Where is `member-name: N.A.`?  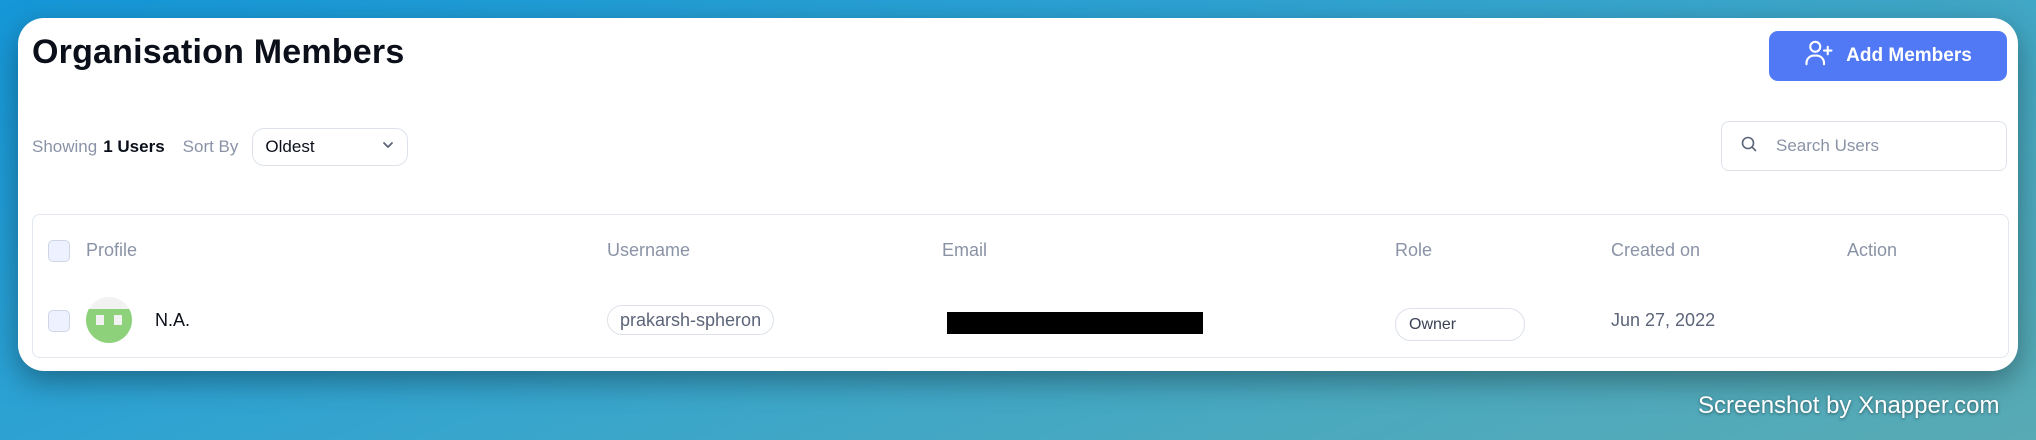
member-name: N.A. is located at coordinates (173, 320).